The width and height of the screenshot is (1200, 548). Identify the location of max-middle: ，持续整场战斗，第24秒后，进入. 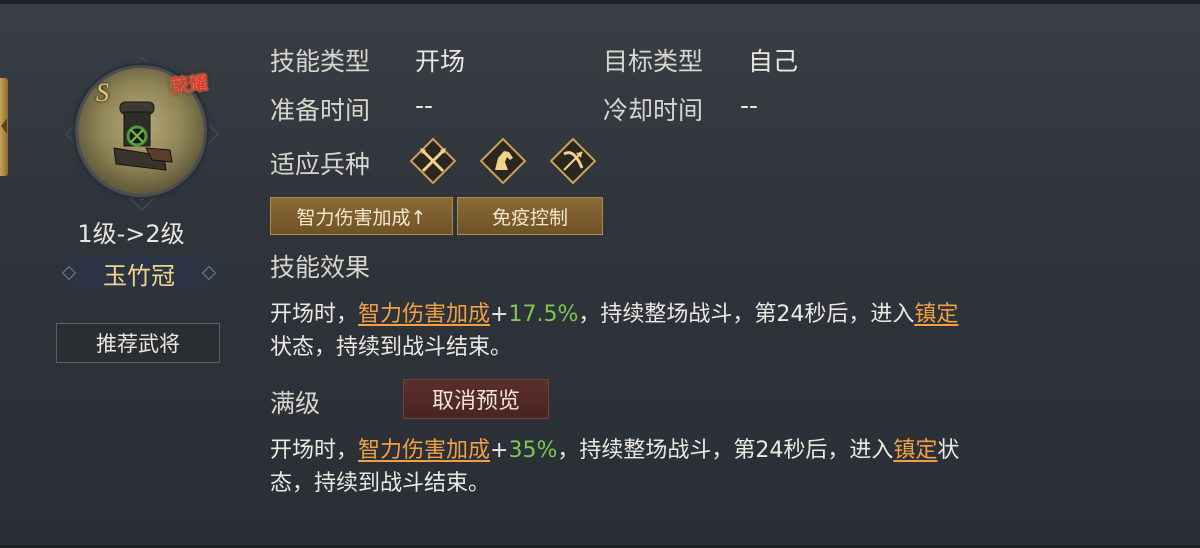
(725, 450).